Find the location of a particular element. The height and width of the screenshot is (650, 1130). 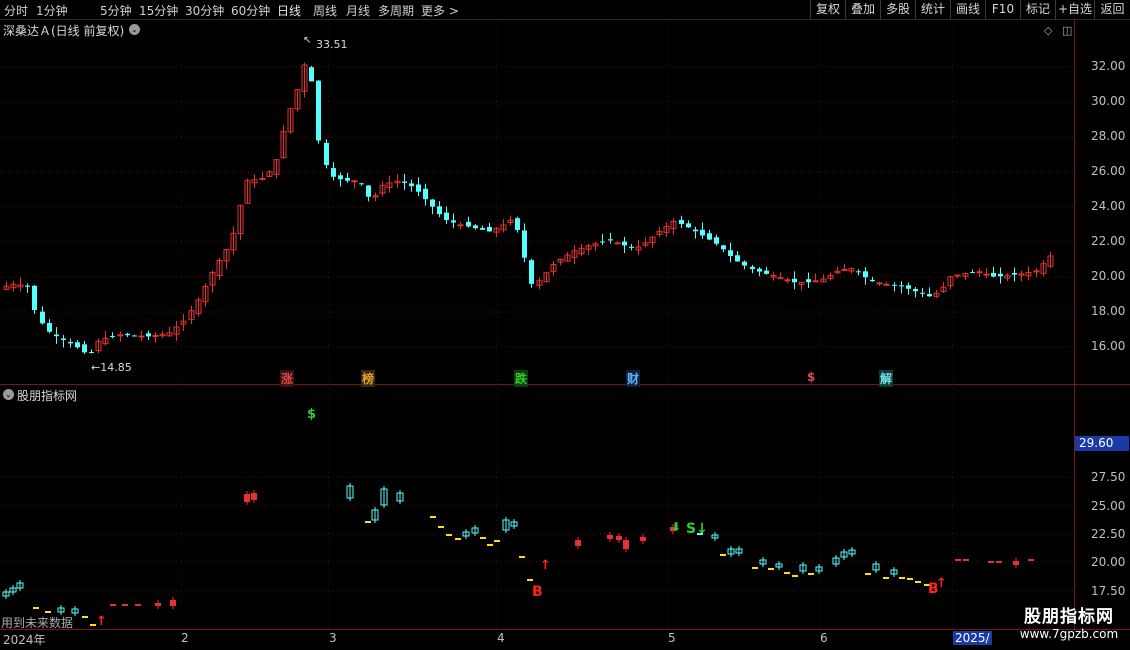

indicator-tick-22-5: 22.50 is located at coordinates (1108, 534).